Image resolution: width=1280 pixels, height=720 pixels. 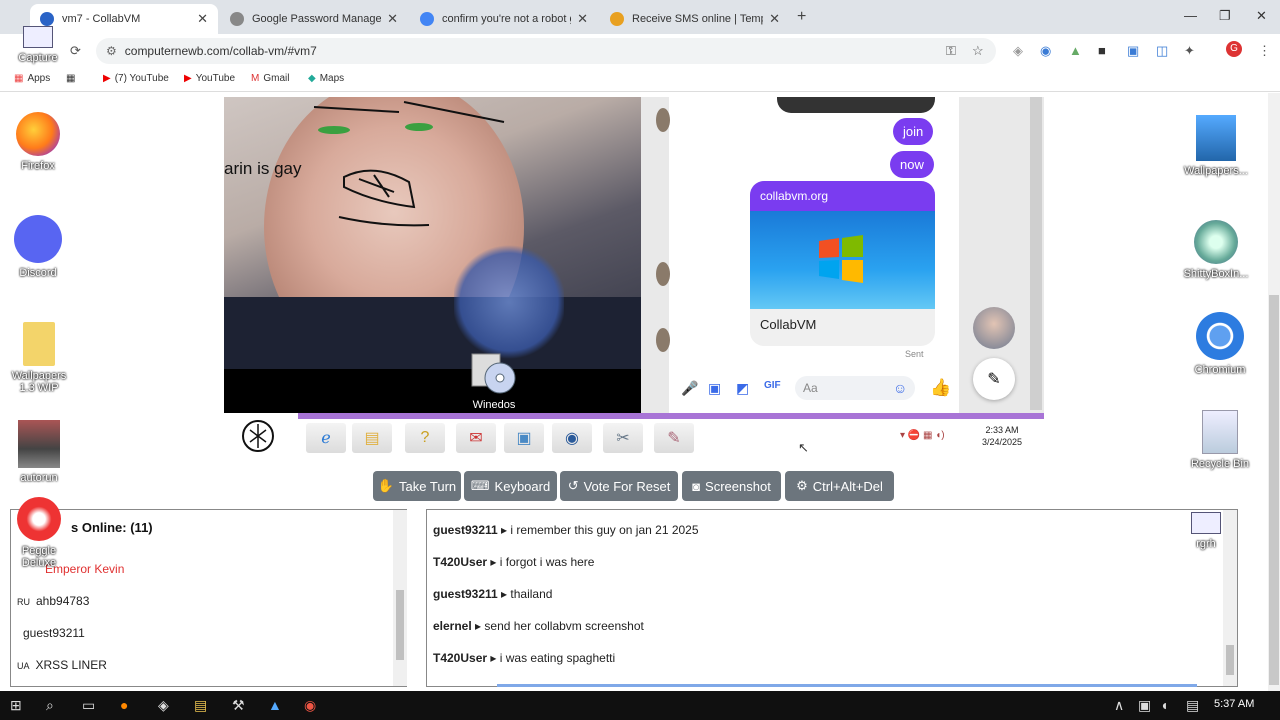 I want to click on maximize-icon: ❐, so click(x=1225, y=16).